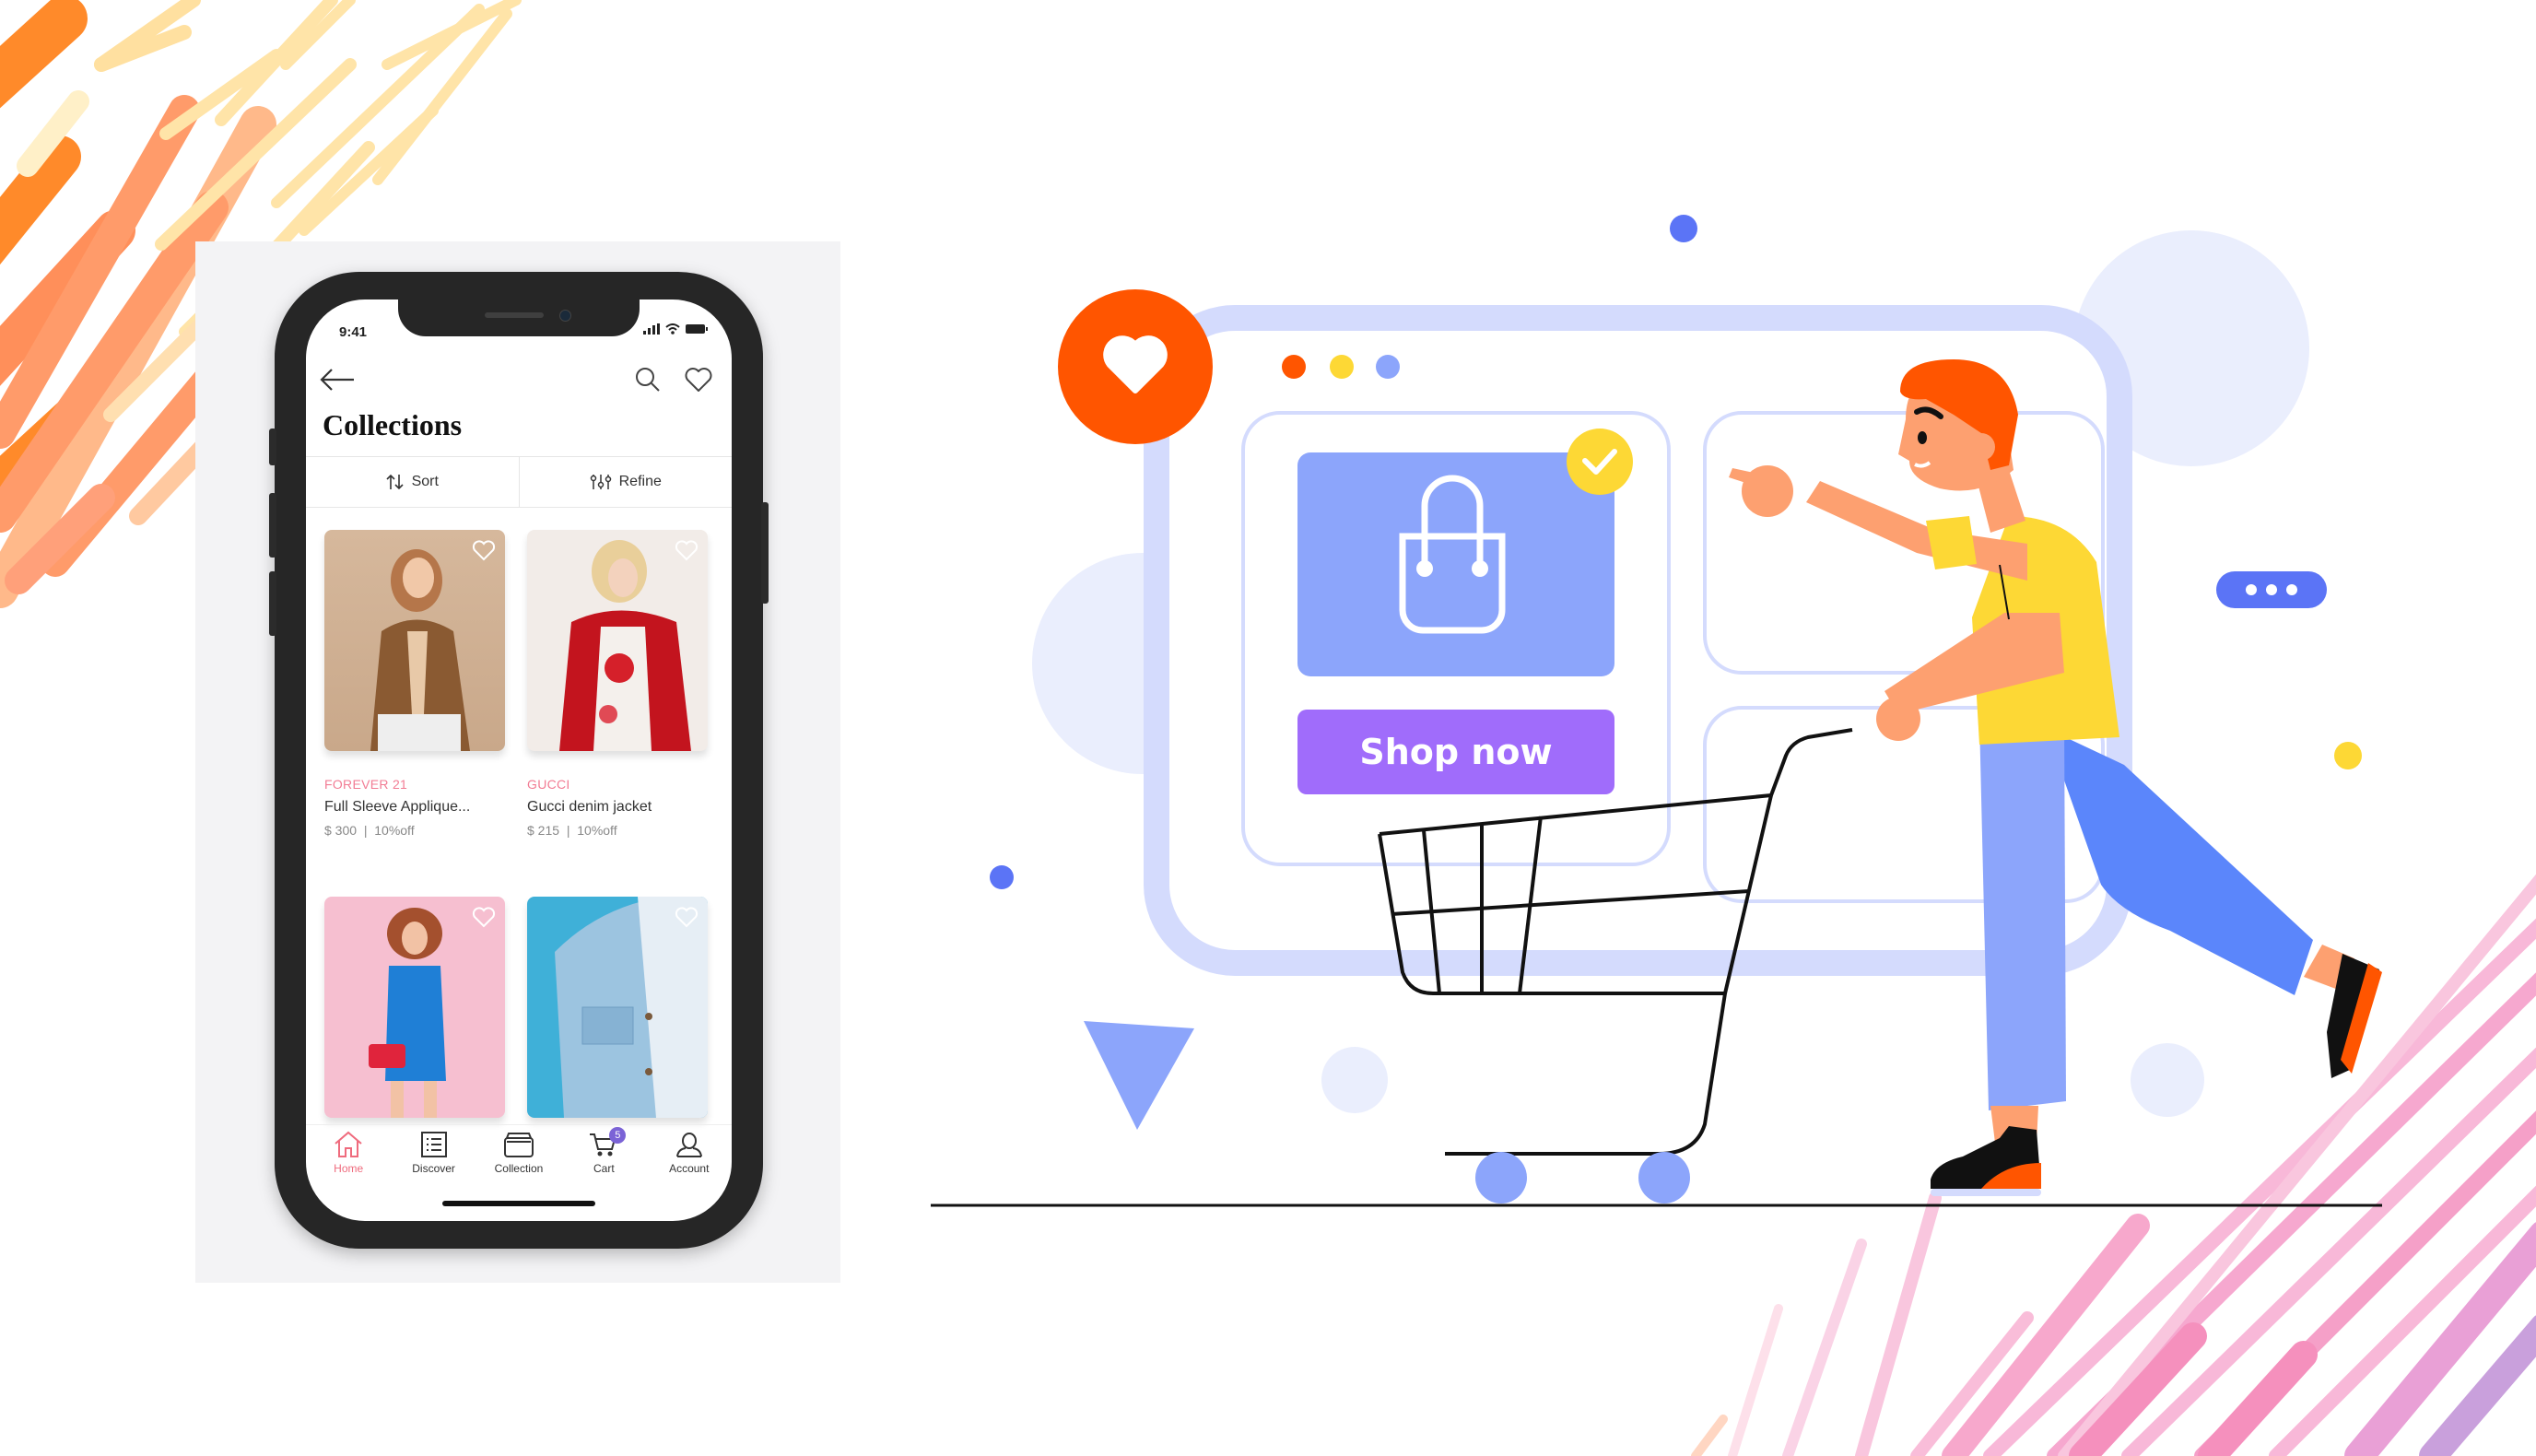 The width and height of the screenshot is (2536, 1456). I want to click on cart-badge: 5, so click(618, 1135).